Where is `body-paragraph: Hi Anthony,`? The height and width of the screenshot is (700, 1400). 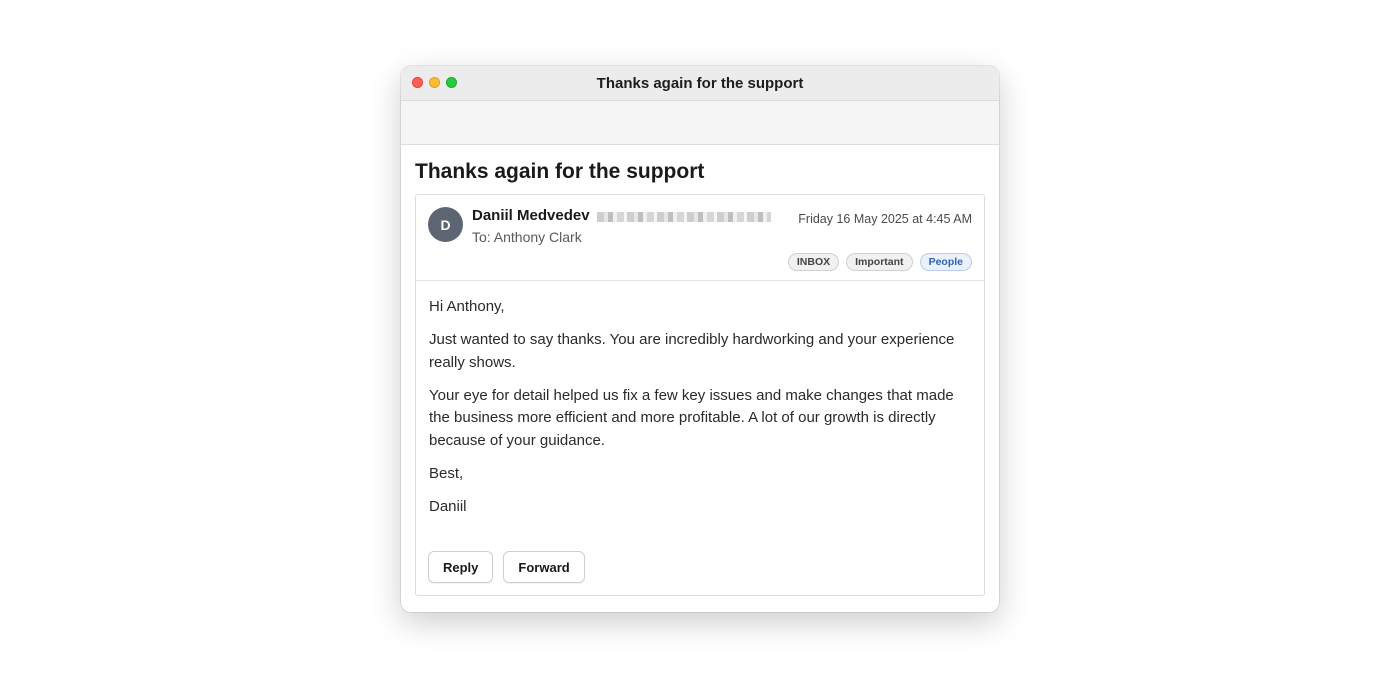 body-paragraph: Hi Anthony, is located at coordinates (467, 306).